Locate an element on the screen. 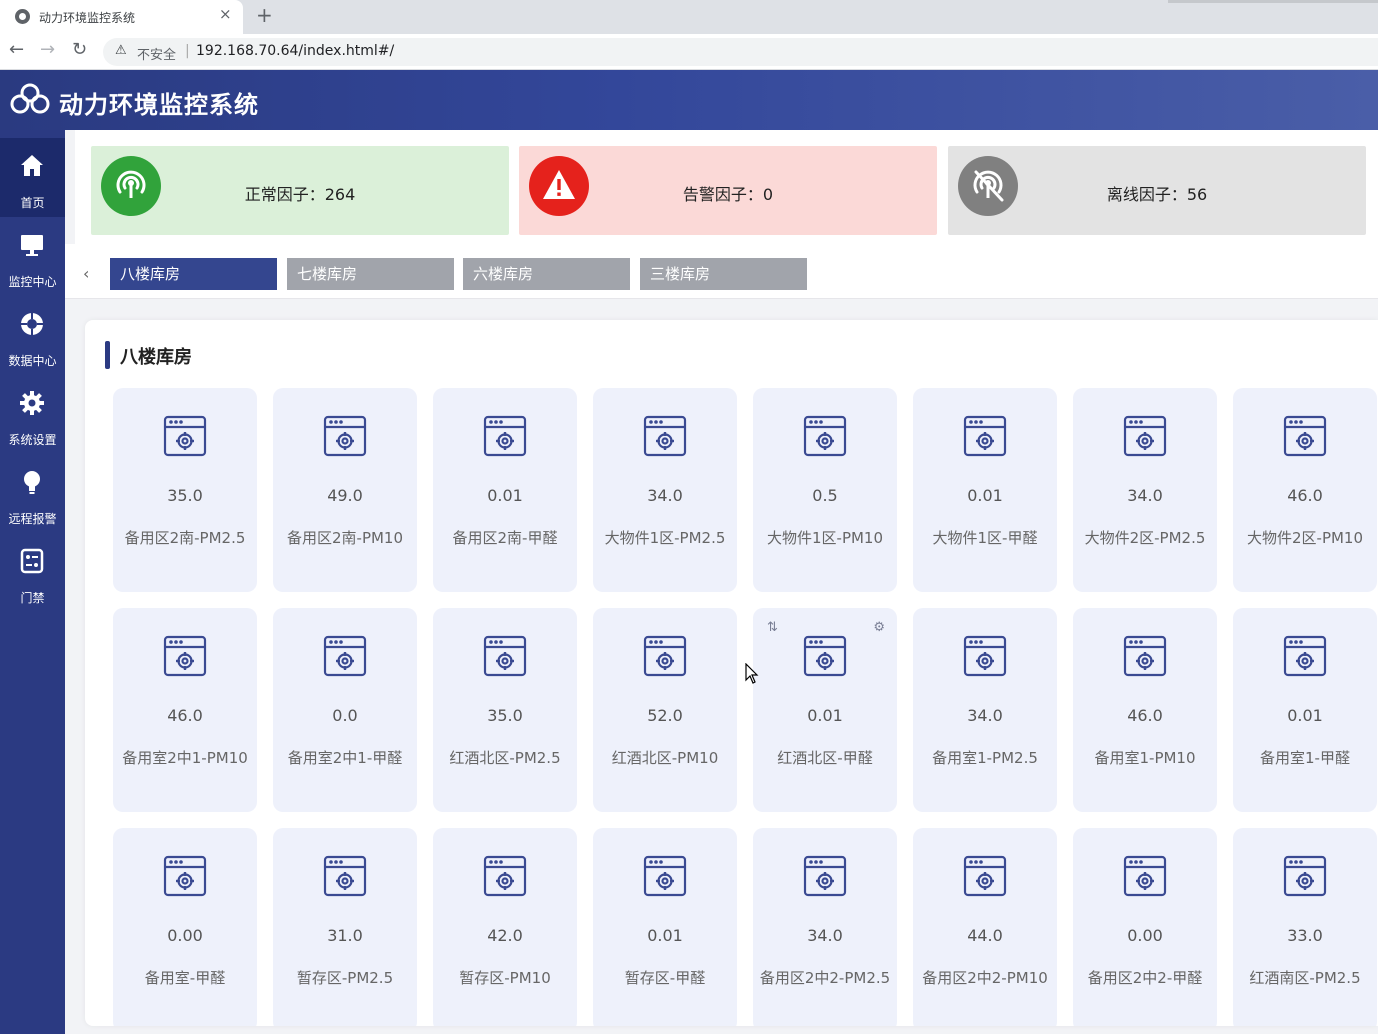  sidebar-item-monitor: 监控中心 is located at coordinates (32, 256).